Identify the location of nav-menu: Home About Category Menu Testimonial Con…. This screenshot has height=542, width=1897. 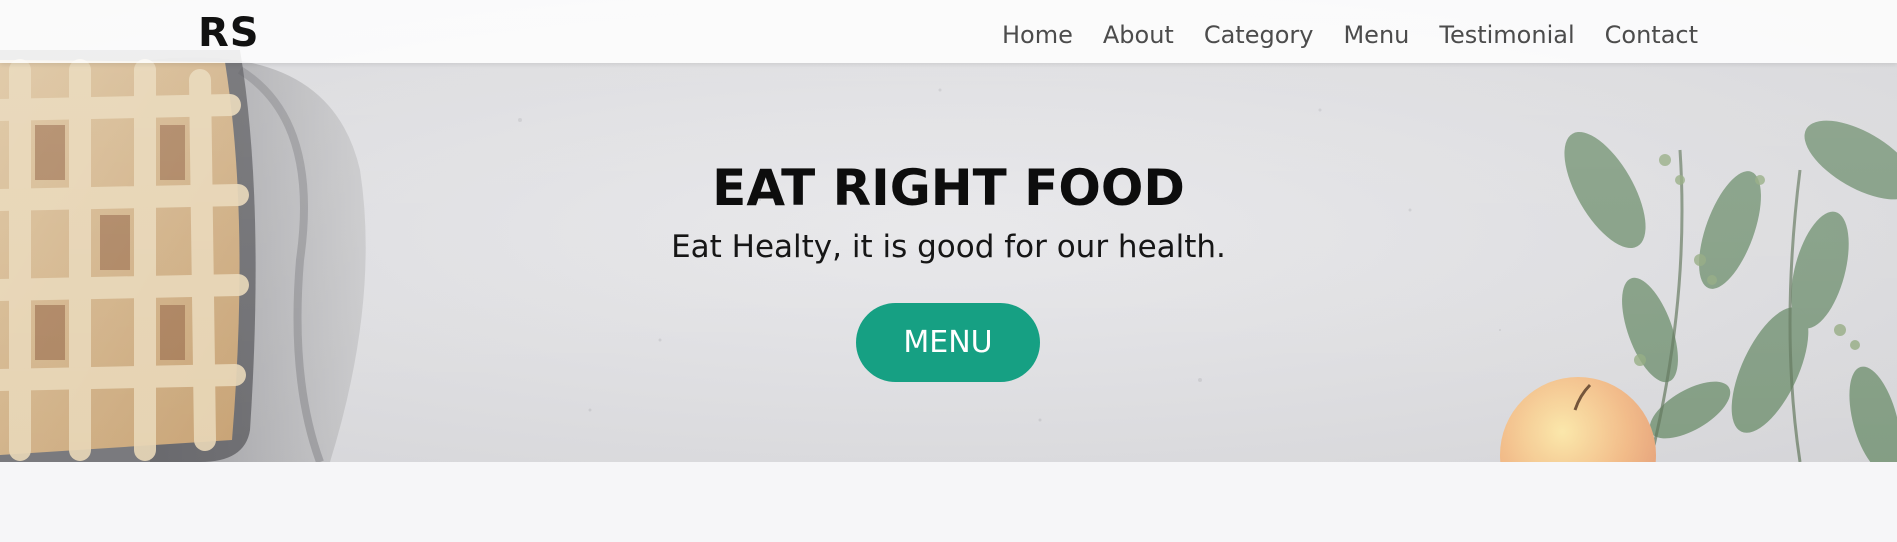
(1350, 35).